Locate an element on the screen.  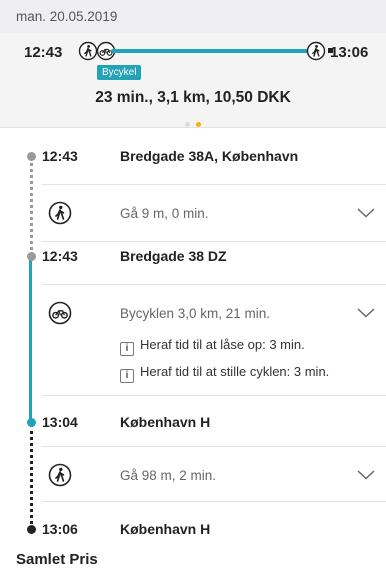
summary-info: 23 min., 3,1 km, 10,50 DKK is located at coordinates (193, 97).